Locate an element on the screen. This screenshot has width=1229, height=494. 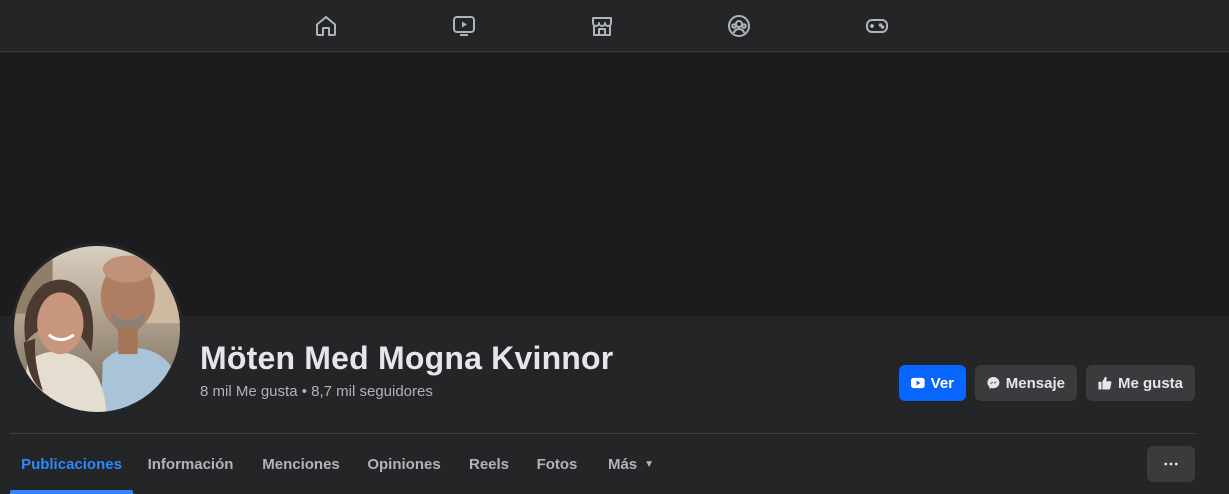
home-icon is located at coordinates (326, 26).